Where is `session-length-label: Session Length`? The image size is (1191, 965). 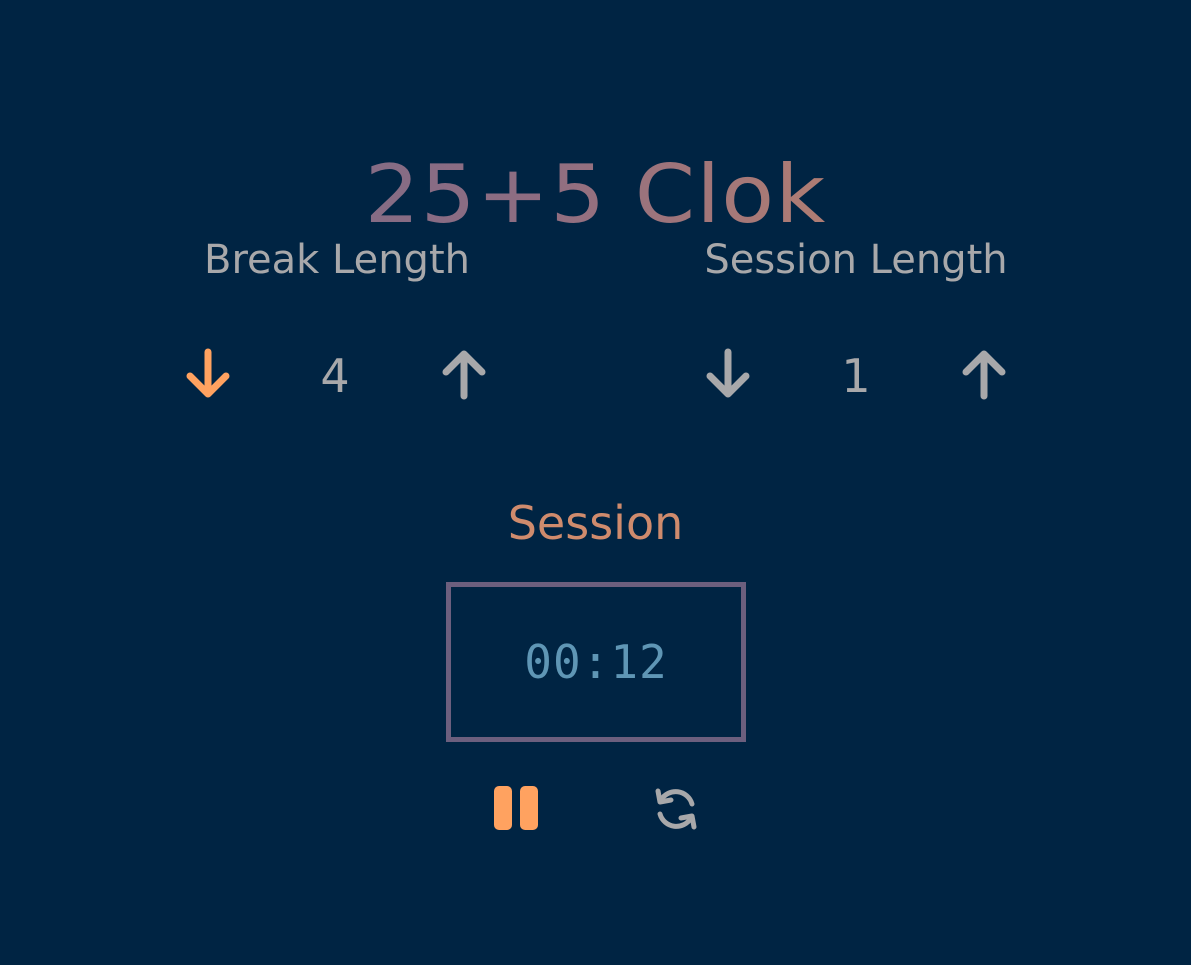
session-length-label: Session Length is located at coordinates (856, 260).